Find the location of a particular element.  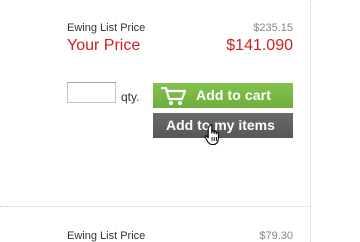

your-price-label: Your Price is located at coordinates (104, 45).